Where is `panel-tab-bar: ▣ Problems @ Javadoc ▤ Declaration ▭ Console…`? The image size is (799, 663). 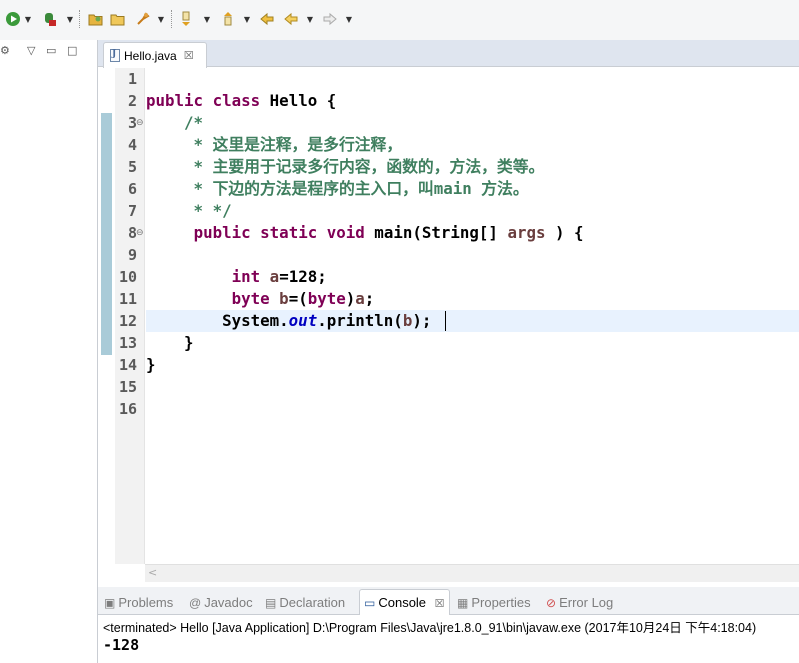 panel-tab-bar: ▣ Problems @ Javadoc ▤ Declaration ▭ Console… is located at coordinates (448, 601).